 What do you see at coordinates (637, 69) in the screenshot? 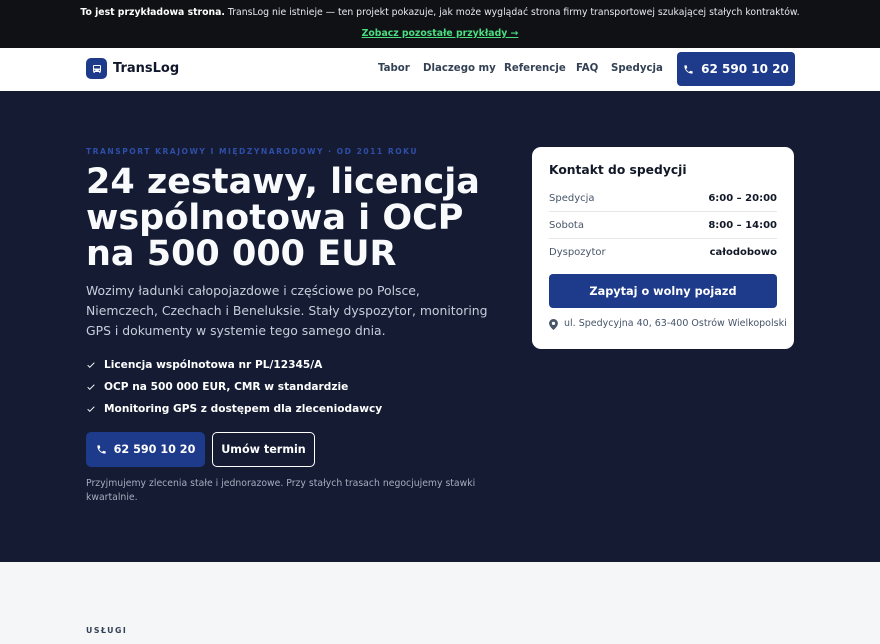
I see `nav-spedycja: Spedycja` at bounding box center [637, 69].